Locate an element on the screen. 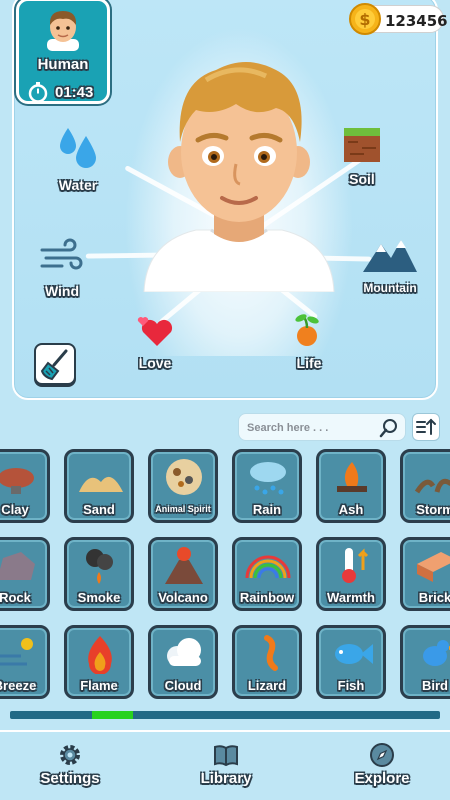 The image size is (450, 800). ring-element-wind: Wind is located at coordinates (62, 268).